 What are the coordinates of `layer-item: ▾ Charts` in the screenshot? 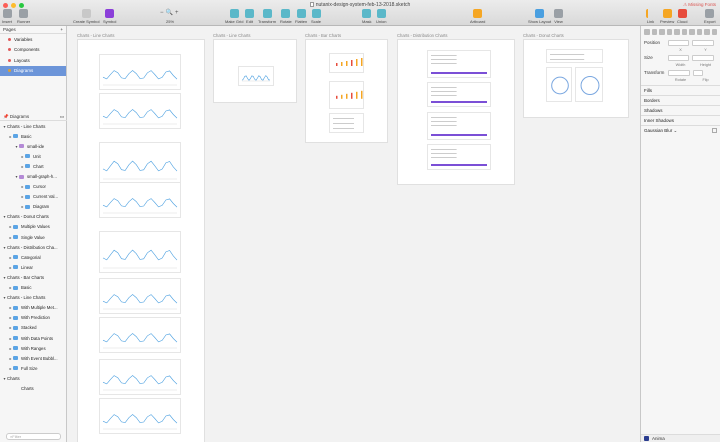 It's located at (33, 378).